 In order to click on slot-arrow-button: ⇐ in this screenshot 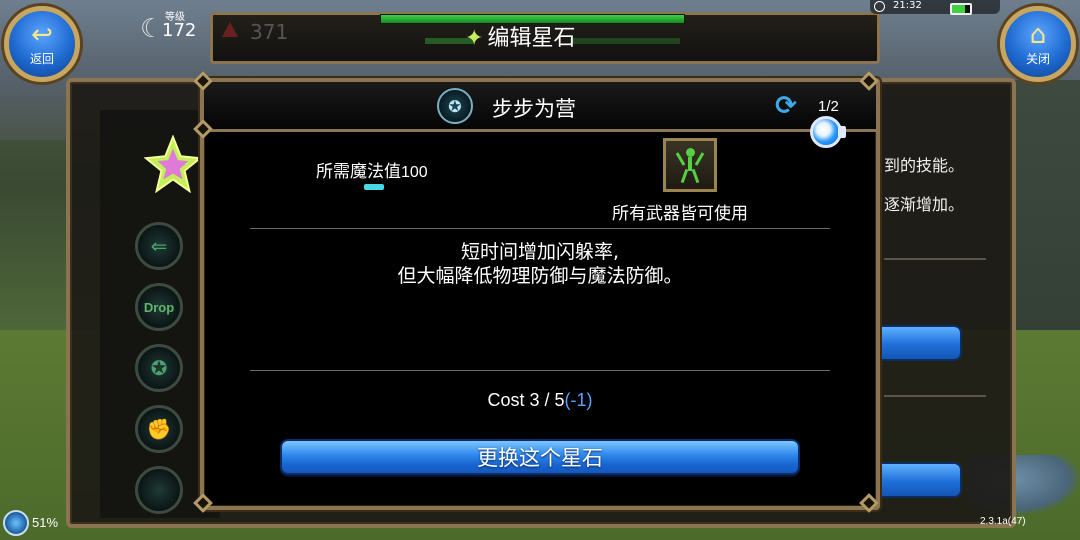, I will do `click(159, 246)`.